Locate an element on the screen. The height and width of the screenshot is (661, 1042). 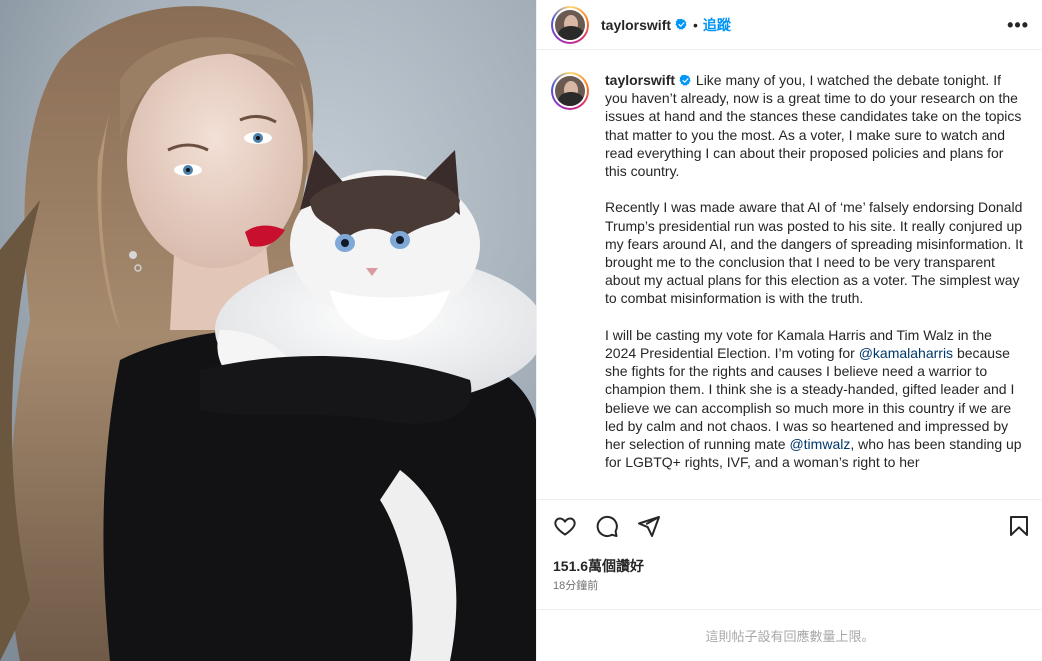
share-icon is located at coordinates (649, 526).